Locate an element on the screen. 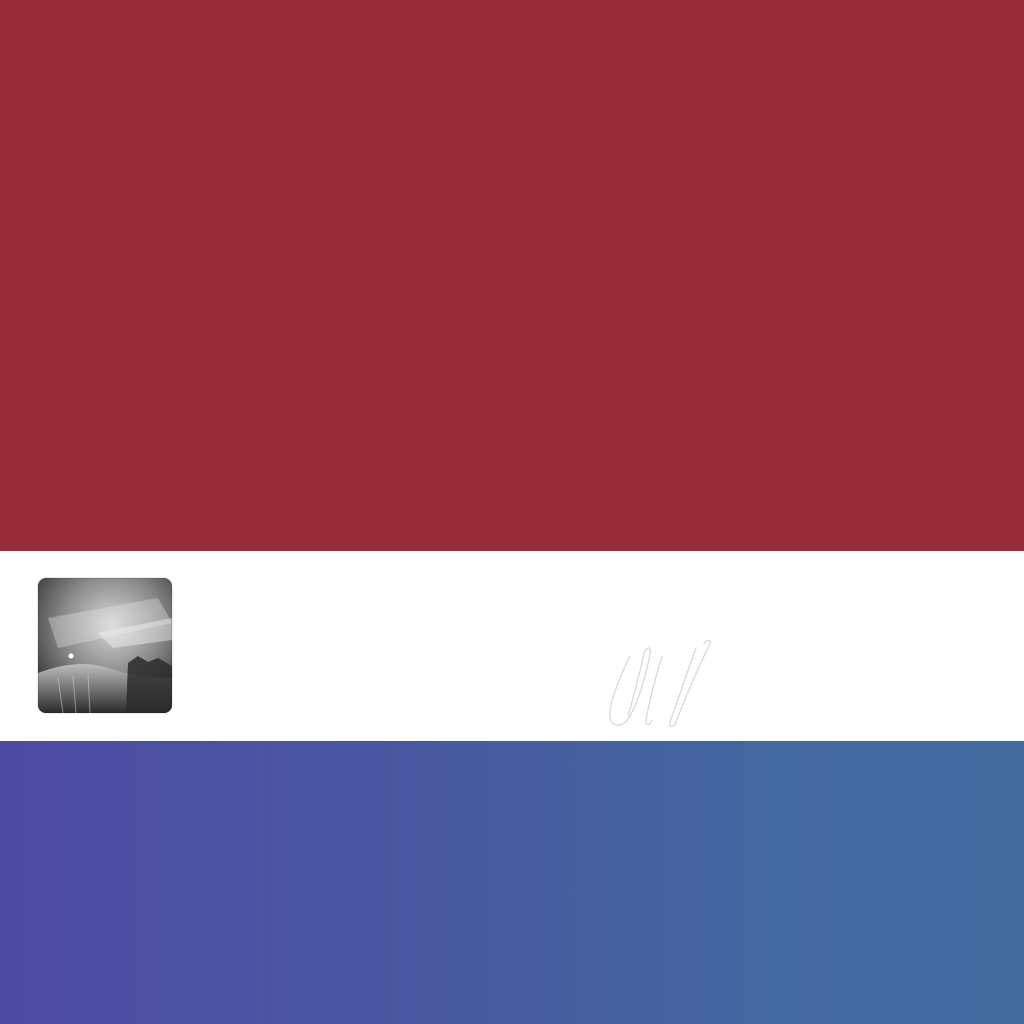 The height and width of the screenshot is (1024, 1024). handwritten-mark-icon is located at coordinates (660, 683).